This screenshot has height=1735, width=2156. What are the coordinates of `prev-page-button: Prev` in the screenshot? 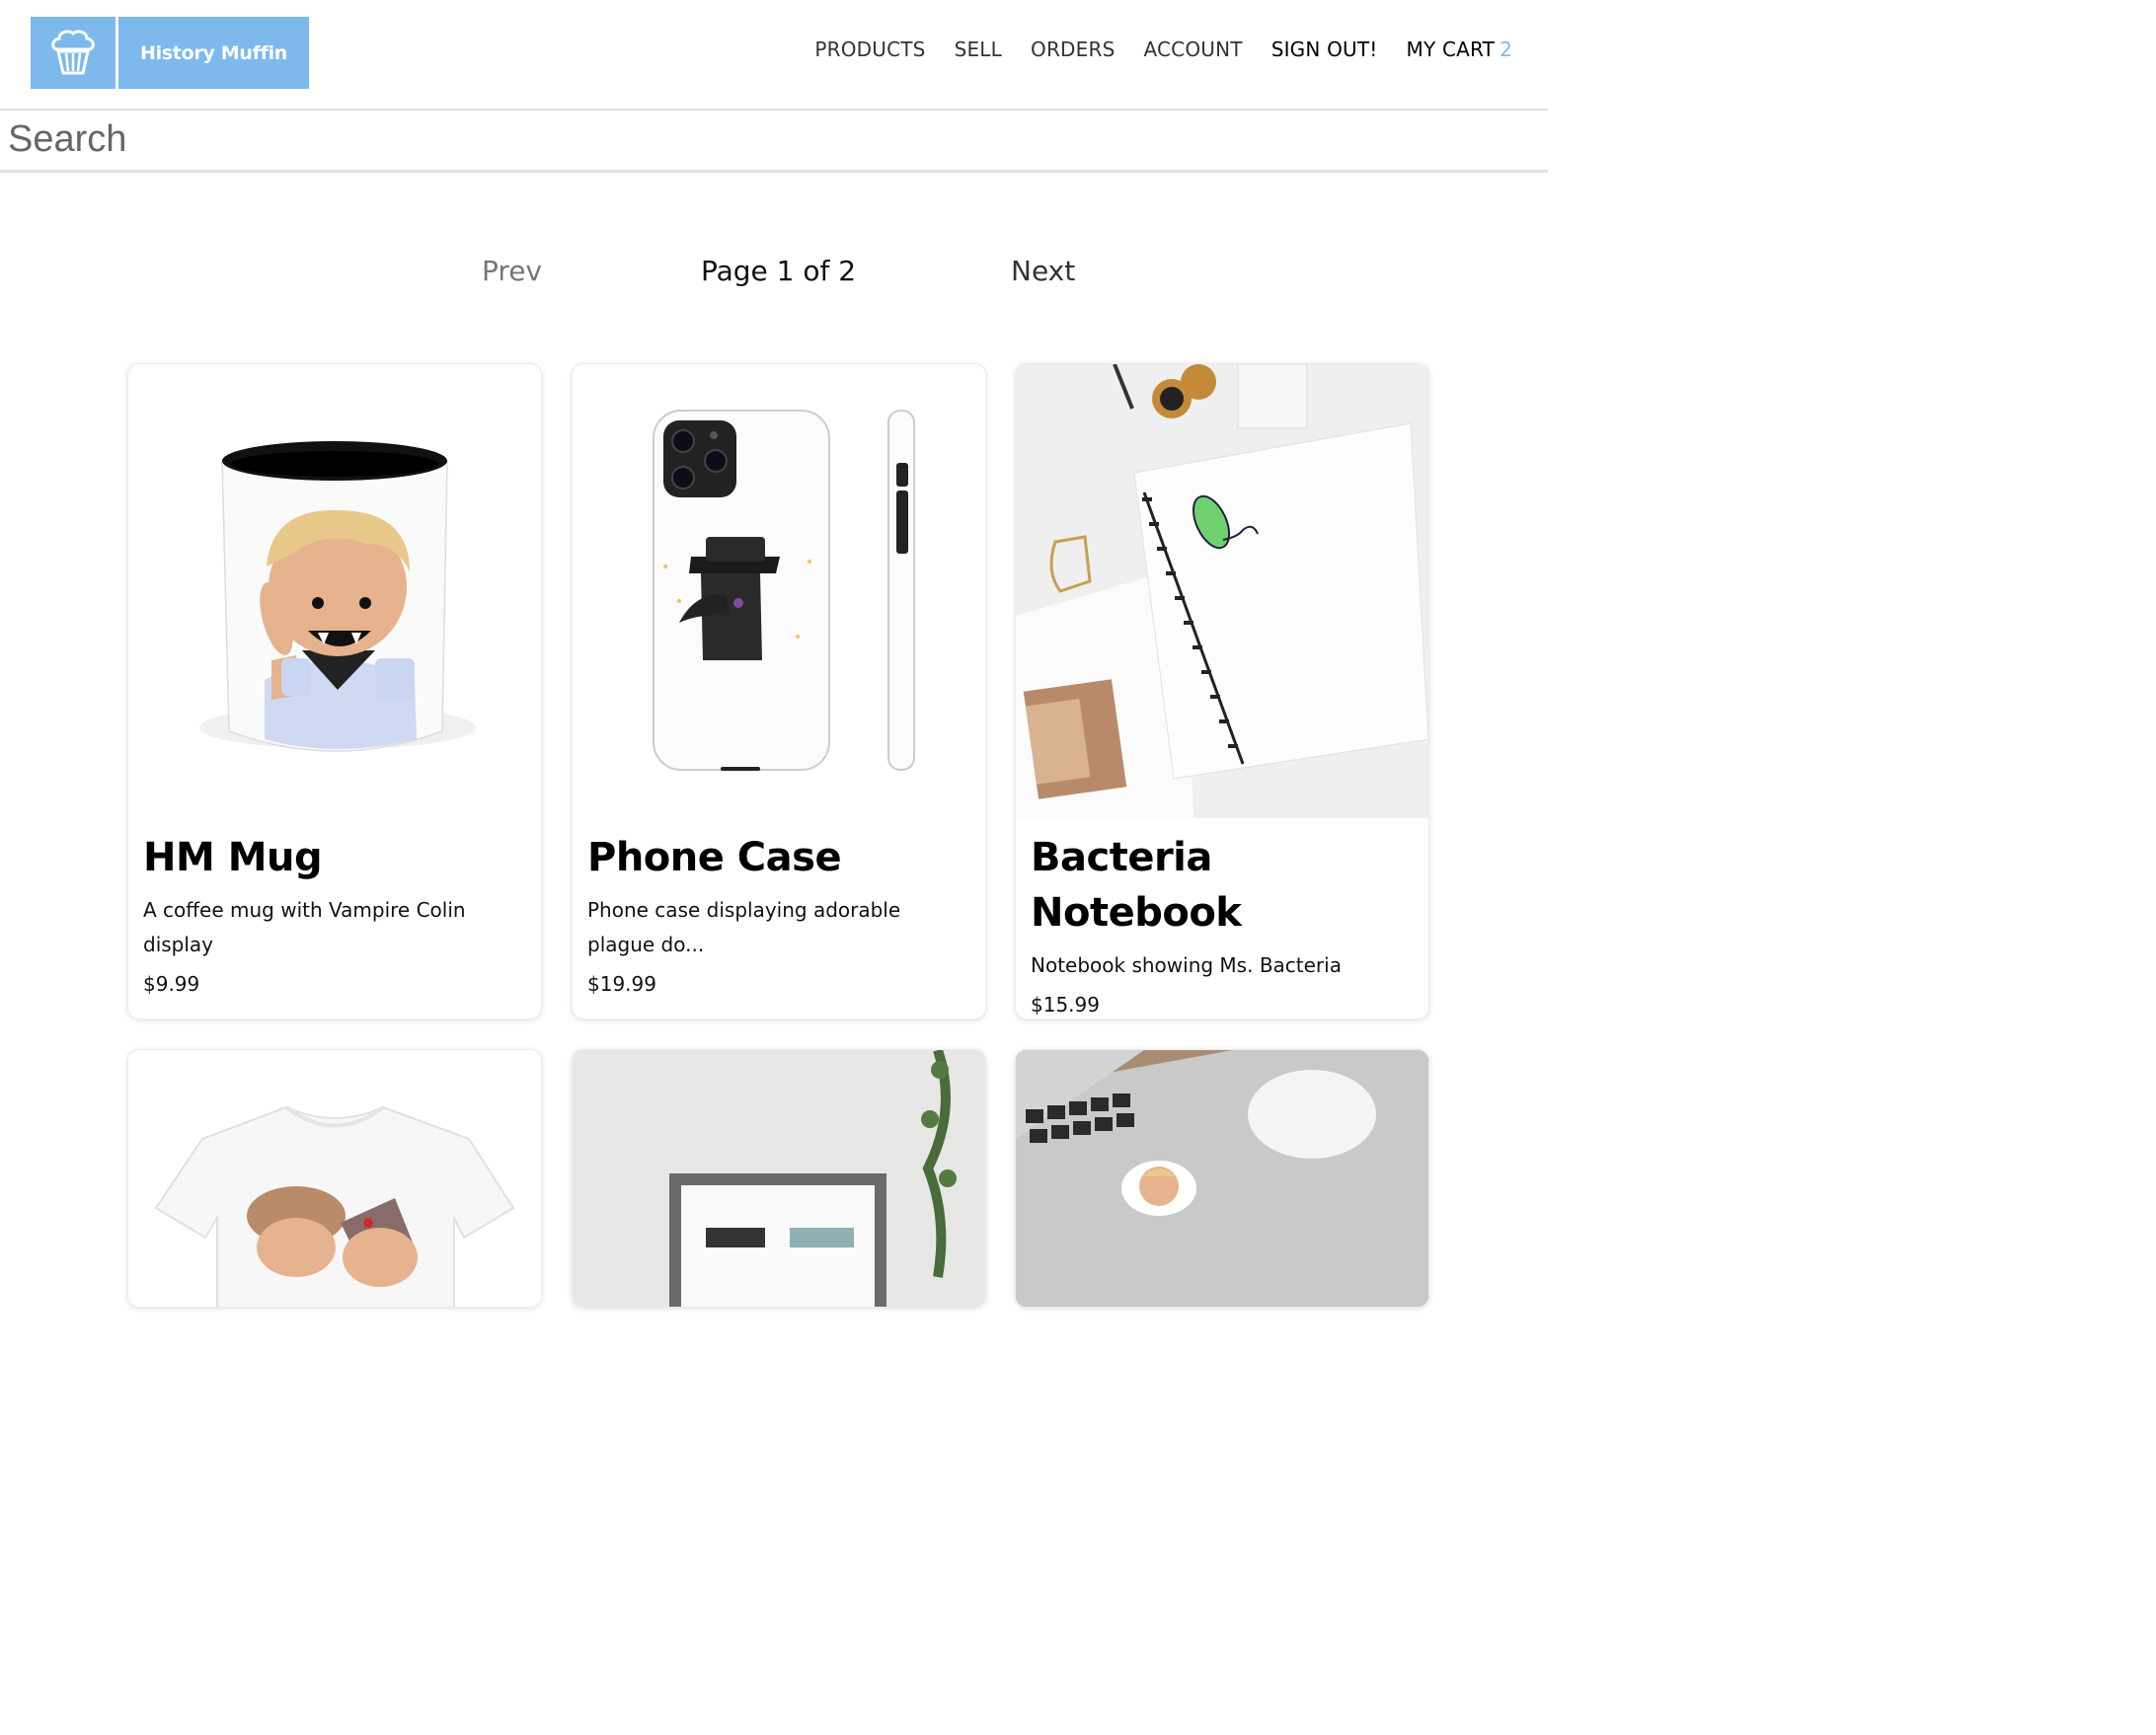 It's located at (512, 271).